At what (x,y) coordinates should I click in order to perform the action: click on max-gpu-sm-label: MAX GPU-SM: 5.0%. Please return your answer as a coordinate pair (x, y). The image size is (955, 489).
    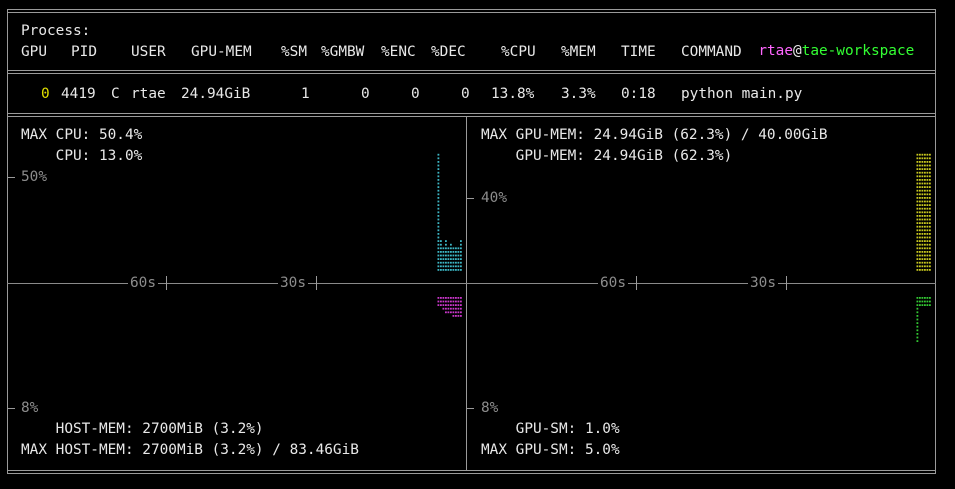
    Looking at the image, I should click on (550, 450).